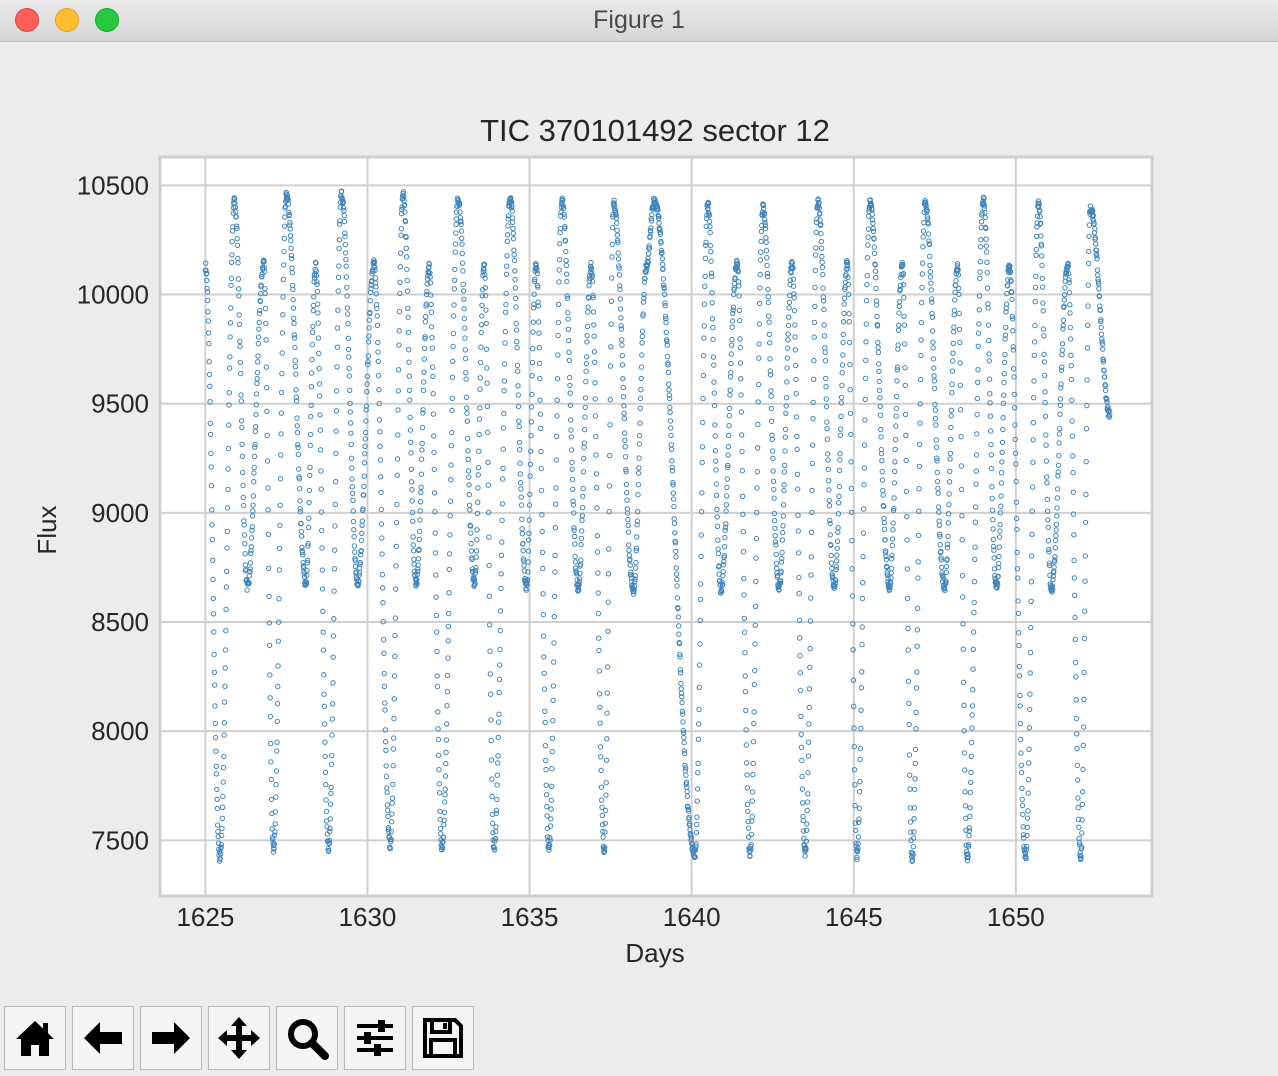  I want to click on configure-subplots-button, so click(375, 1038).